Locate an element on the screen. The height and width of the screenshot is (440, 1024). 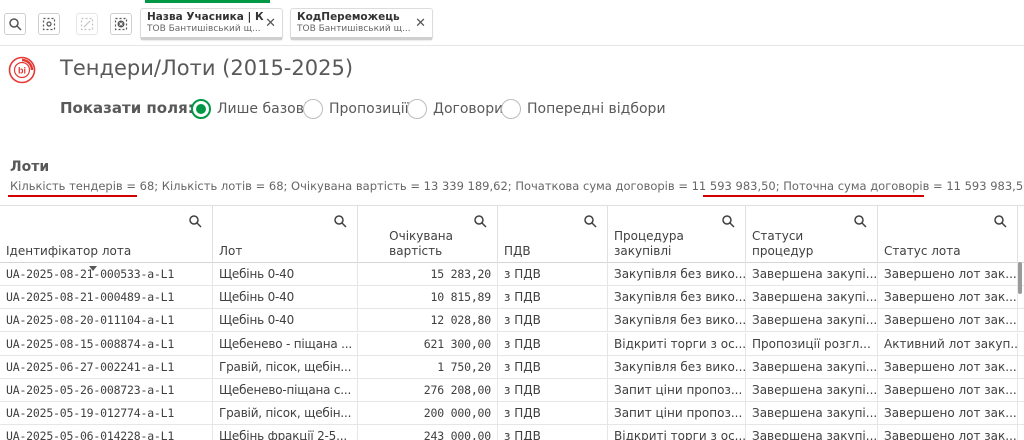
lot-id-cell: UA-2025-05-06-014228-a-L1 is located at coordinates (106, 432).